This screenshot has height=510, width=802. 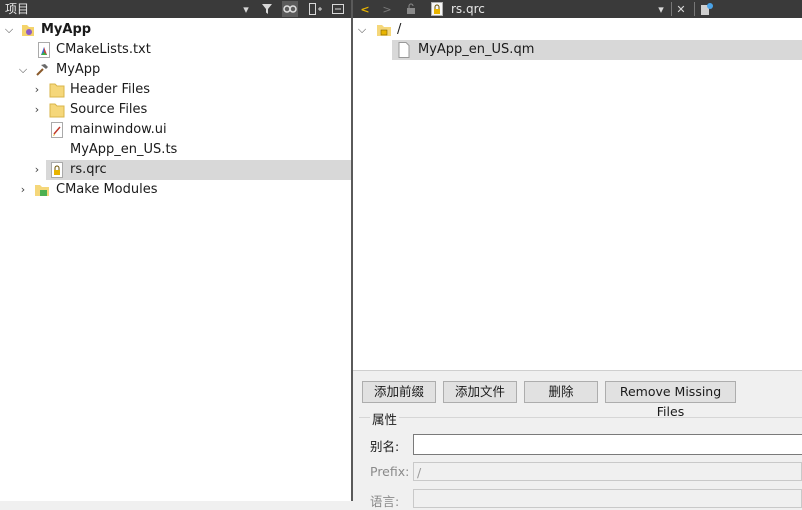 I want to click on cmake-file-icon, so click(x=44, y=50).